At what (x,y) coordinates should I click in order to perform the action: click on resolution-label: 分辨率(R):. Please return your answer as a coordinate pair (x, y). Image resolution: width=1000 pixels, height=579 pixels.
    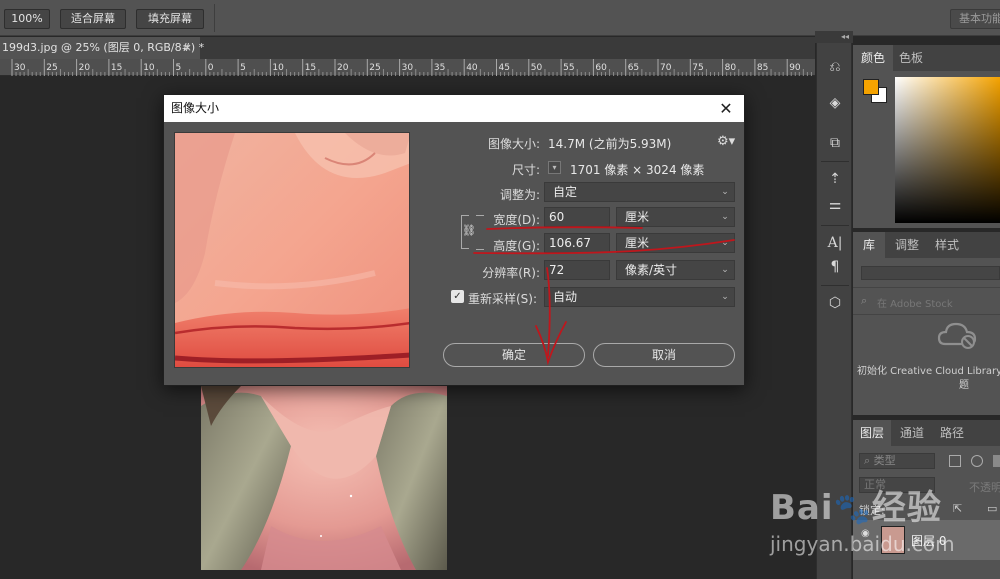
    Looking at the image, I should click on (511, 273).